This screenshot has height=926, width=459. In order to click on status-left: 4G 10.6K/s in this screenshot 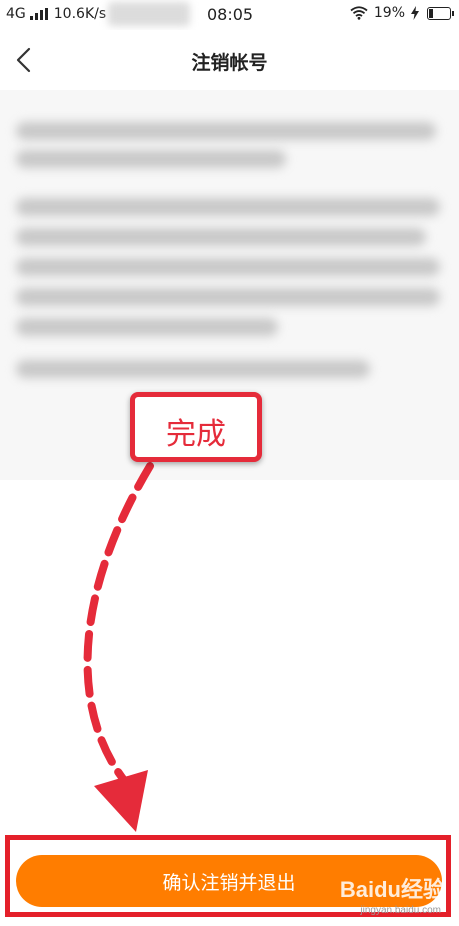, I will do `click(56, 14)`.